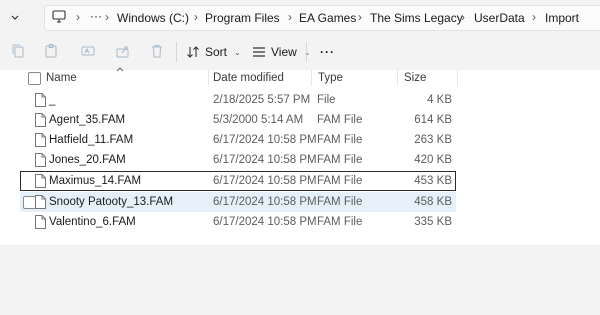 This screenshot has height=315, width=600. I want to click on breadcrumb-item-drive: Windows (C:), so click(153, 18).